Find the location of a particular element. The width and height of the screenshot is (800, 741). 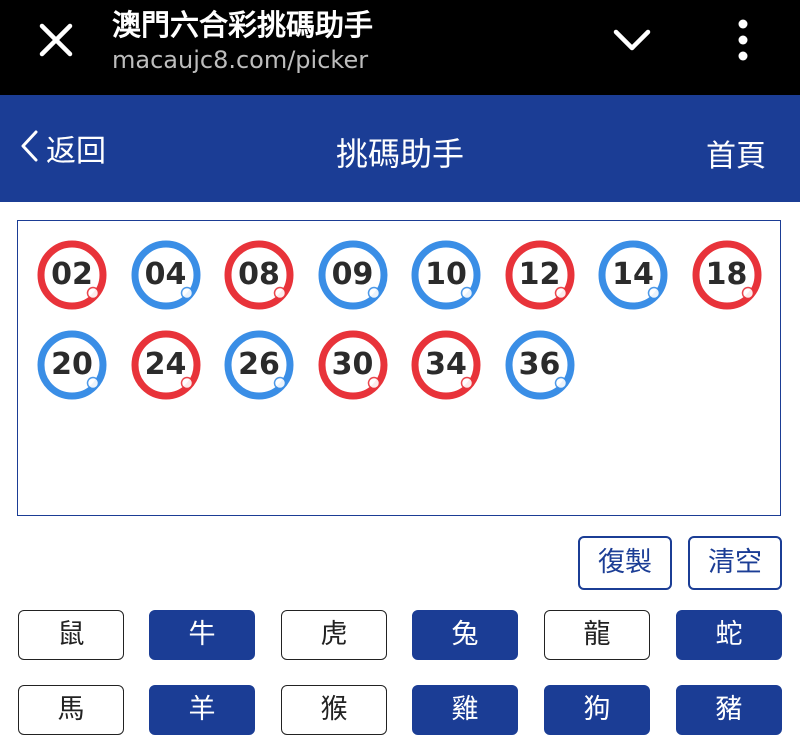

close-icon is located at coordinates (56, 40).